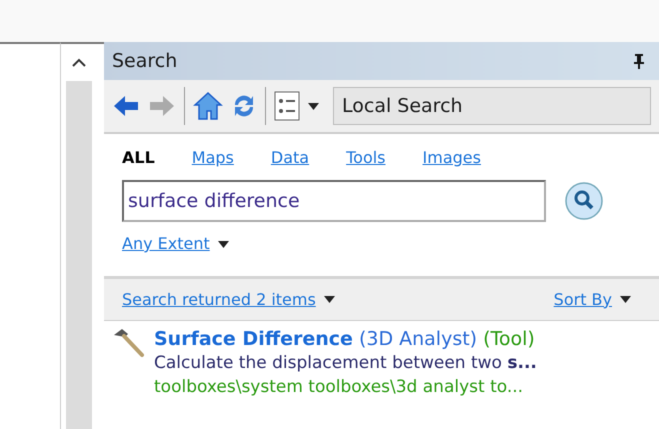  I want to click on sort-link: Sort By, so click(583, 300).